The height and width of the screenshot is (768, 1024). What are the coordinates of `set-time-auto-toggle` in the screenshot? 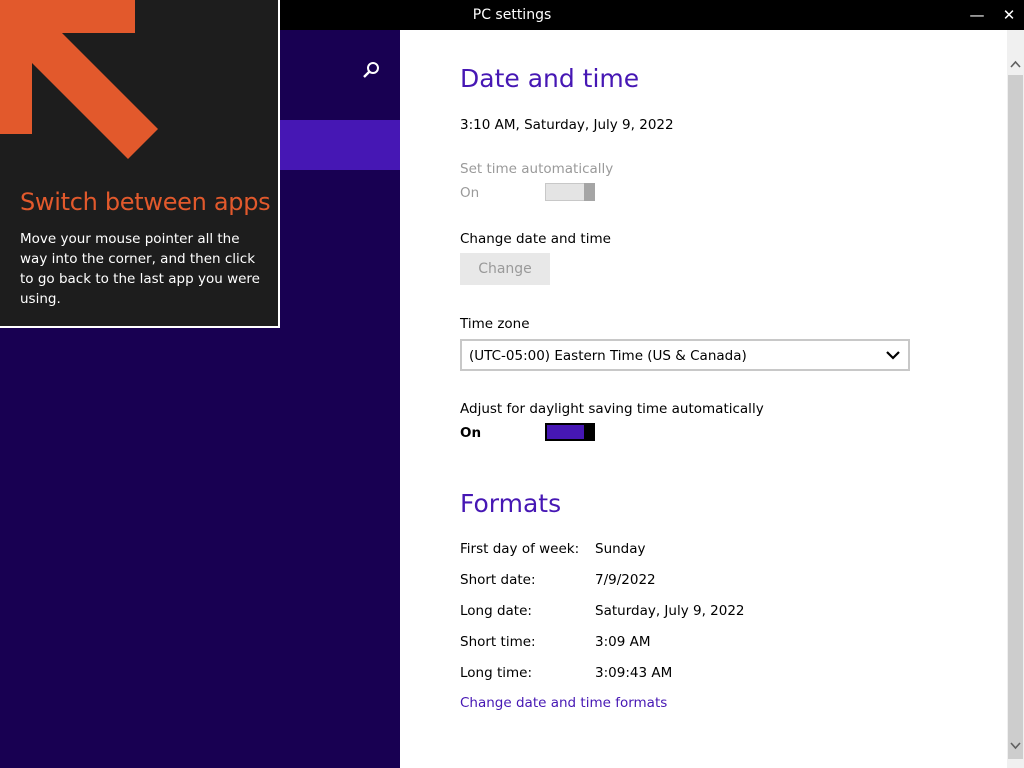 It's located at (570, 192).